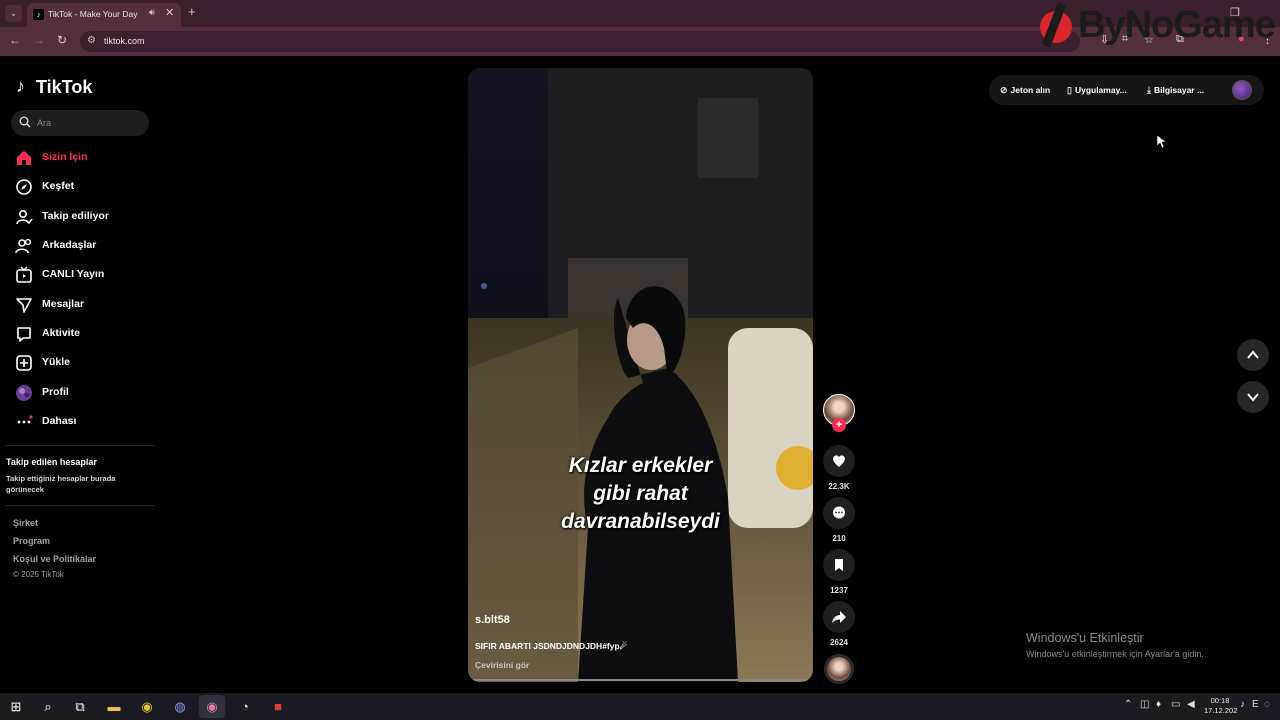  Describe the element at coordinates (31, 541) in the screenshot. I see `footer-link-program: Program` at that location.